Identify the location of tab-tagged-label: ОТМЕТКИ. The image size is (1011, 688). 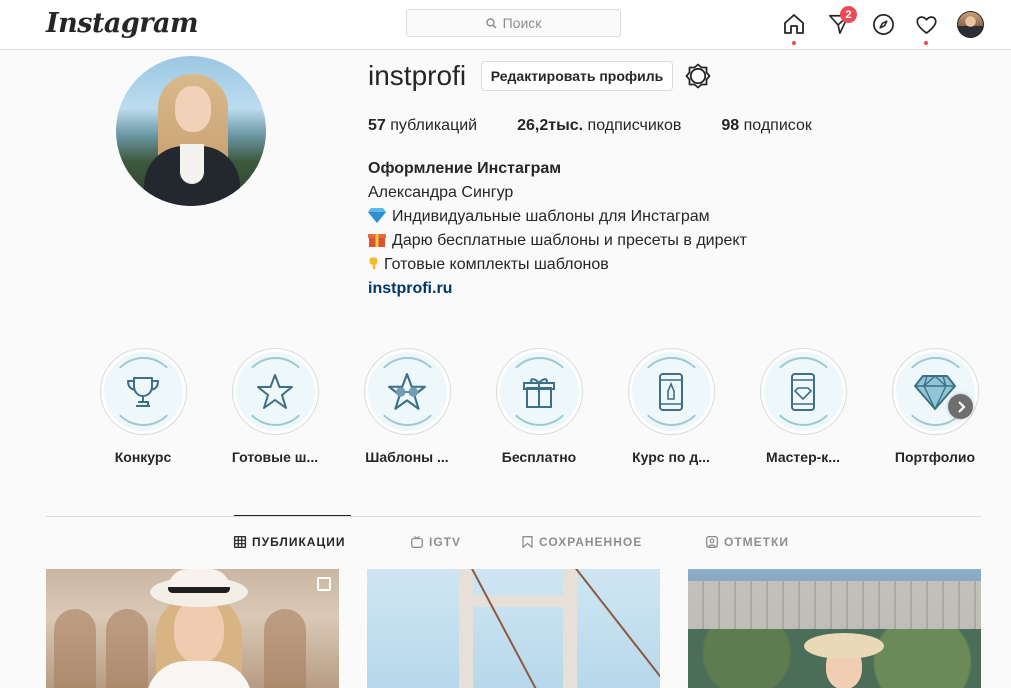
(756, 542).